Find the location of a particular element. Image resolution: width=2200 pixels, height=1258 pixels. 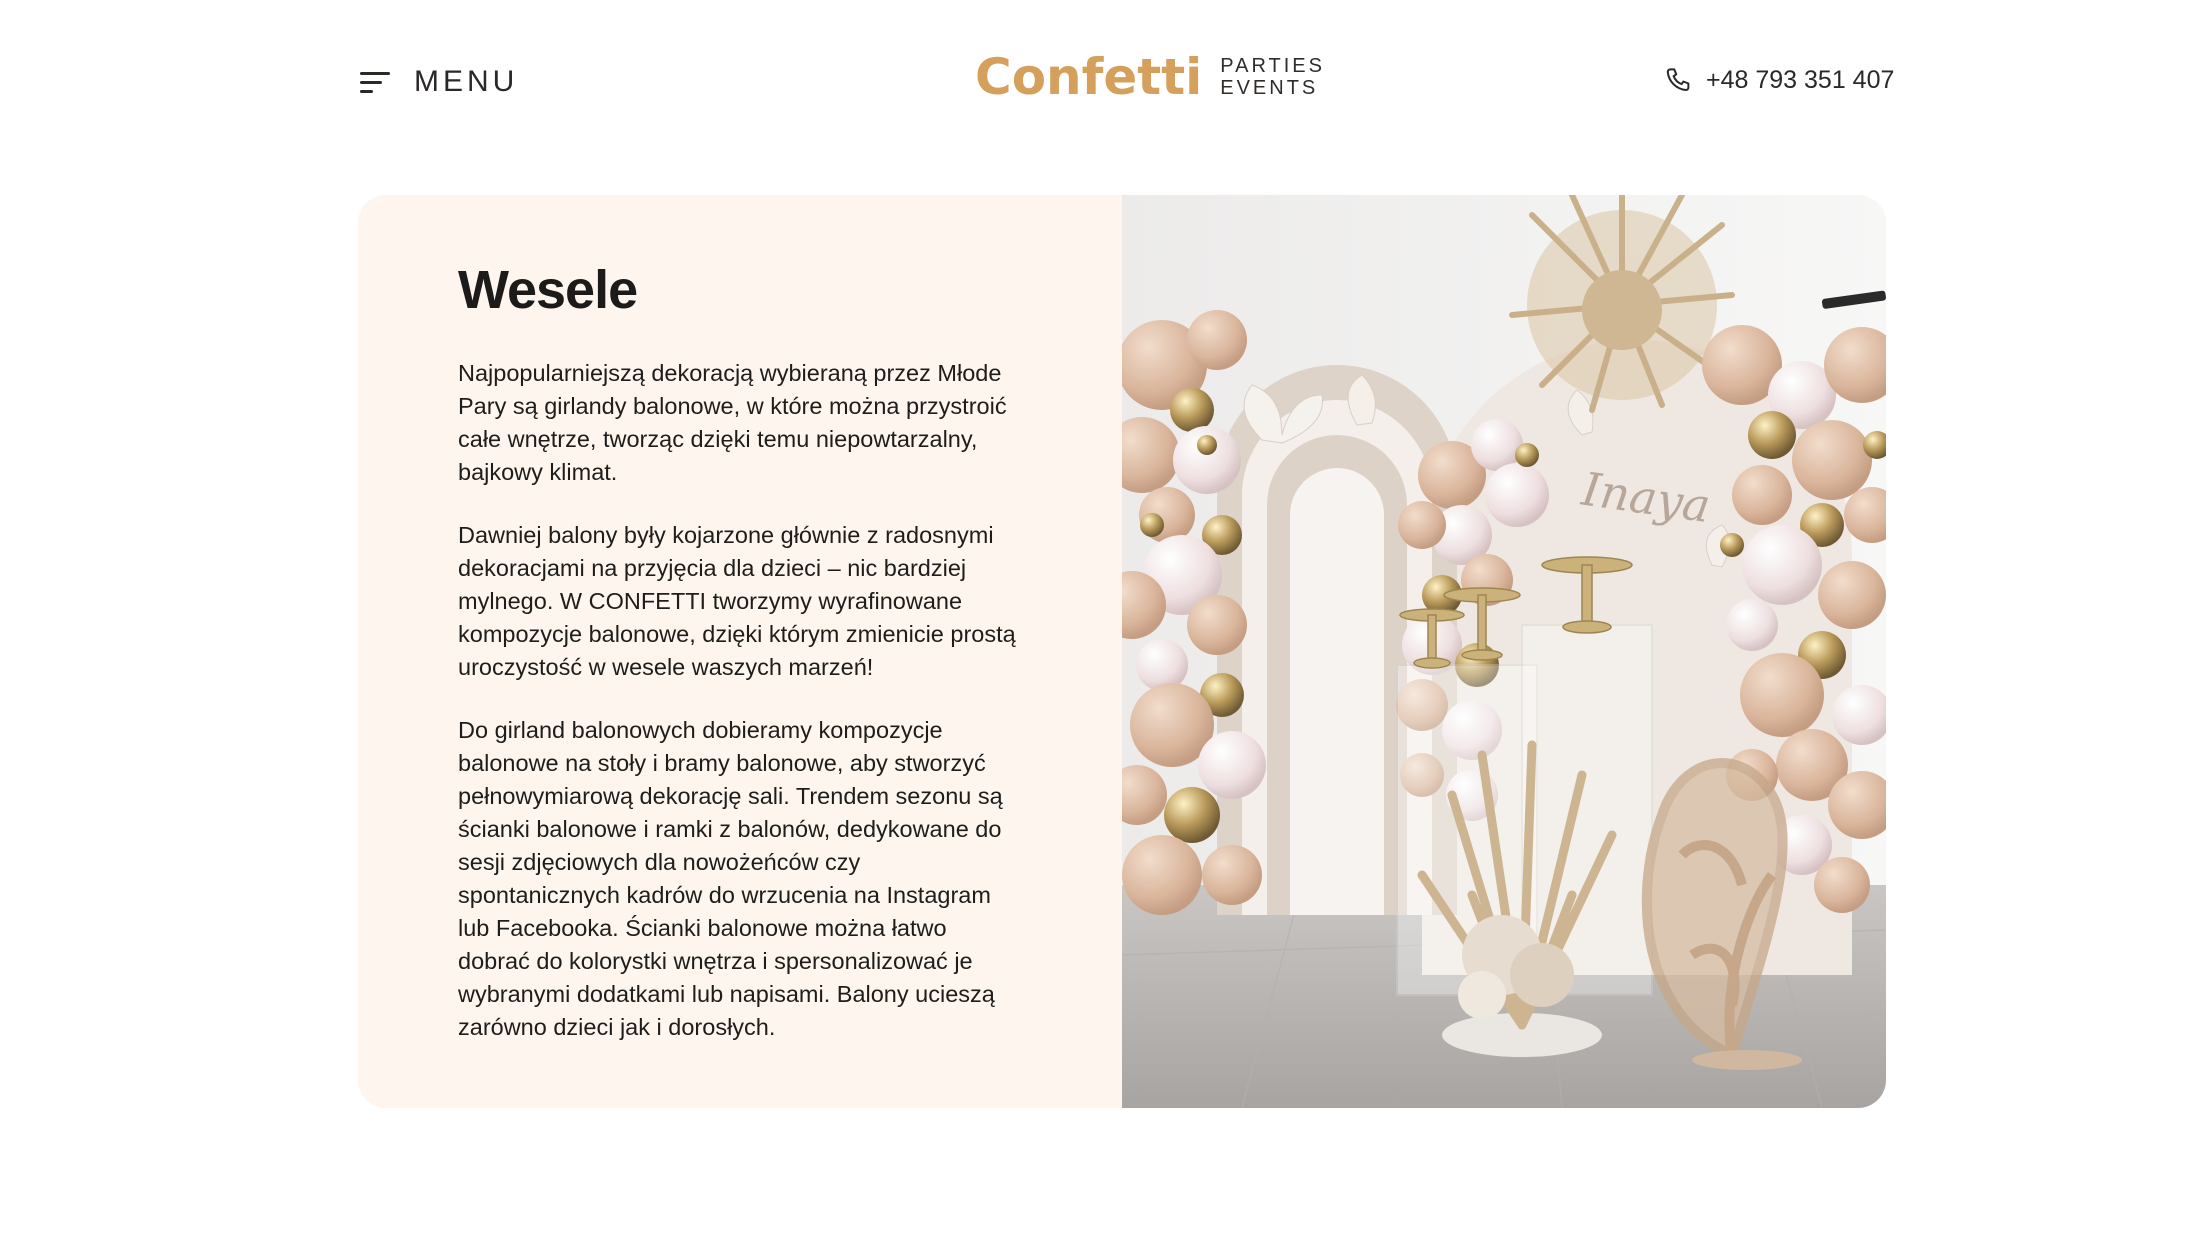

hamburger-icon is located at coordinates (375, 82).